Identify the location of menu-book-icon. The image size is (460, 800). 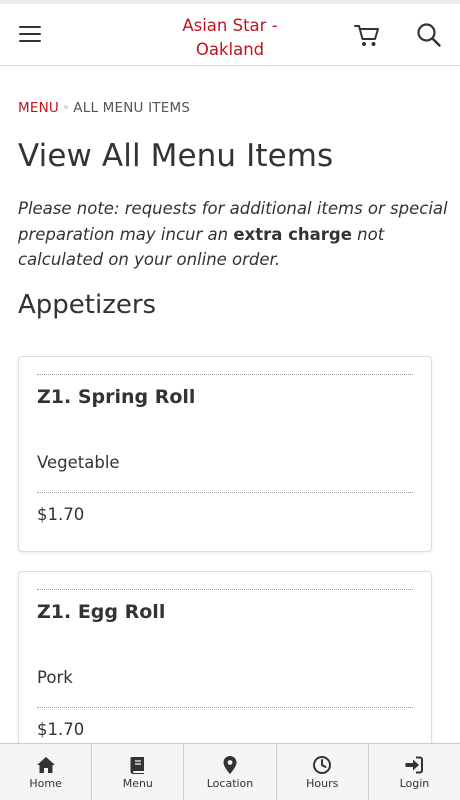
(137, 765).